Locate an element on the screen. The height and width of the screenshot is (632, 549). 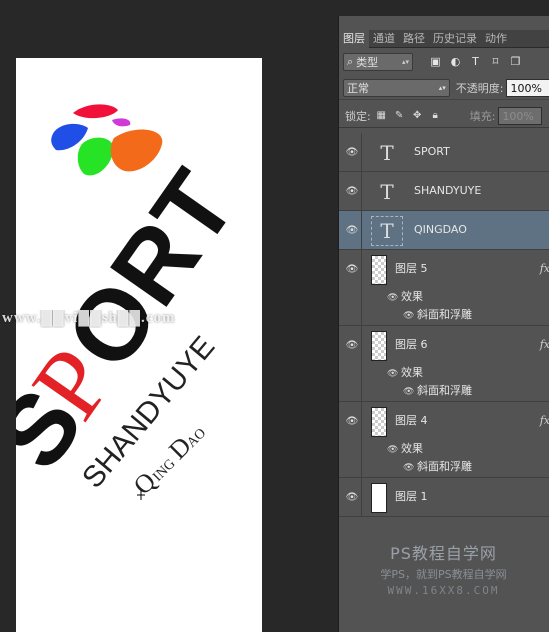
layer-name: 图层 6 is located at coordinates (411, 345).